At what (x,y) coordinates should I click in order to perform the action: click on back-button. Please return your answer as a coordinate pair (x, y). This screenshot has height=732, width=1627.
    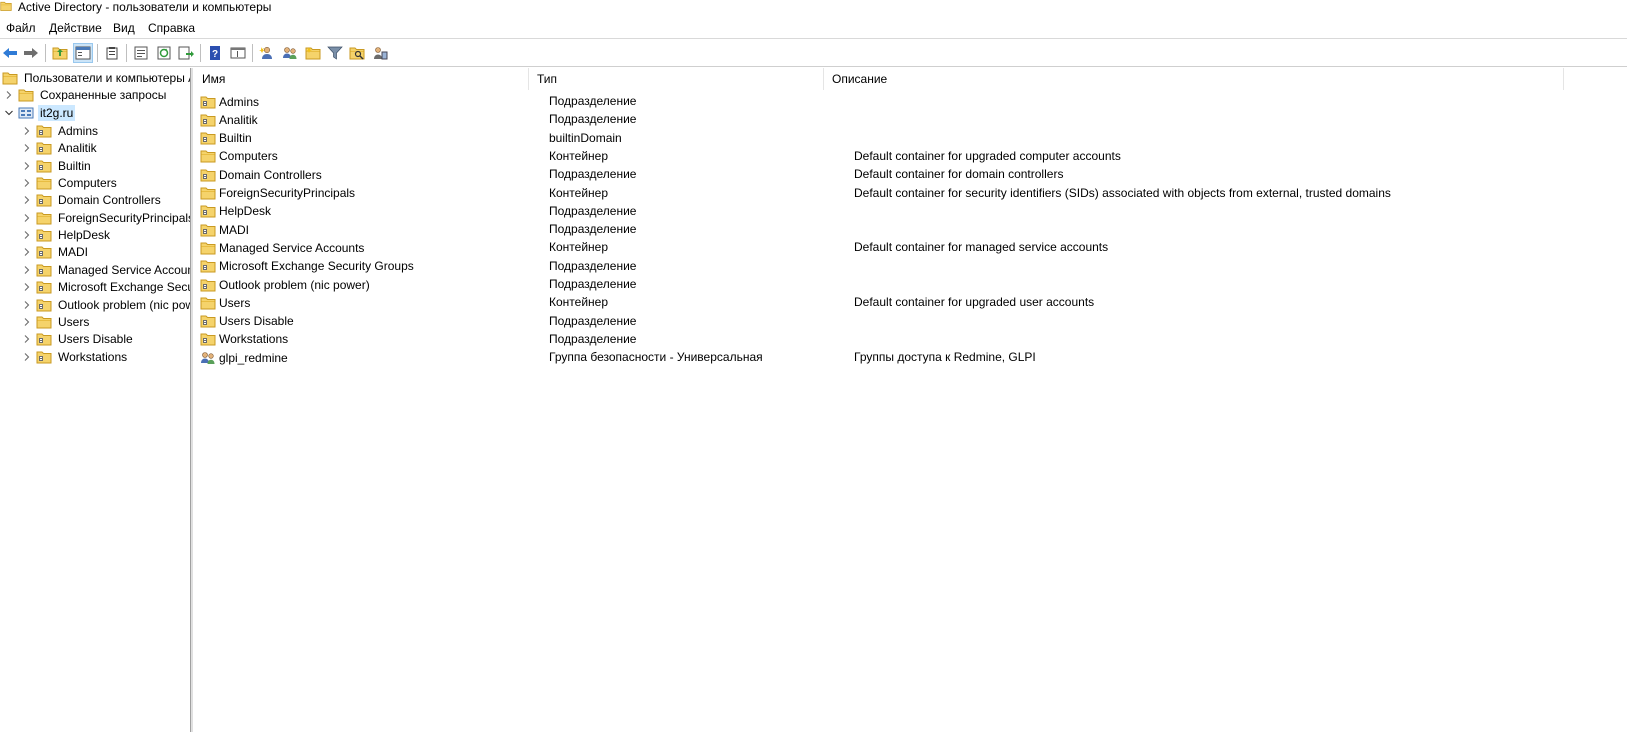
    Looking at the image, I should click on (10, 53).